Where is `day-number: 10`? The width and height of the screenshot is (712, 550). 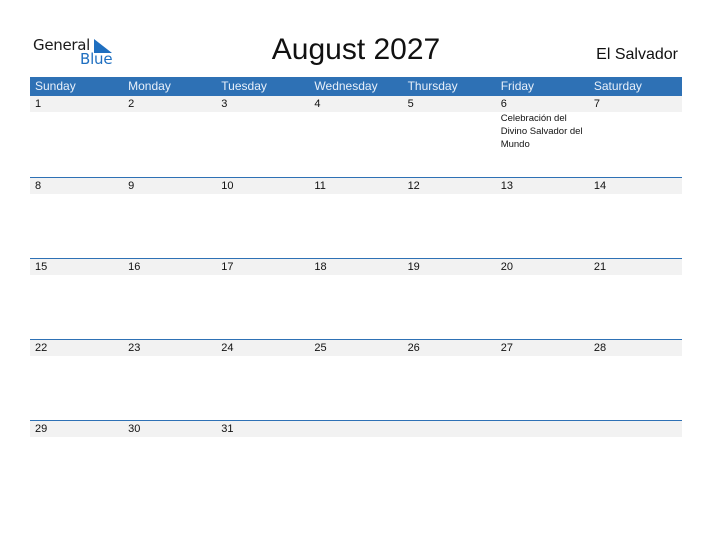
day-number: 10 is located at coordinates (227, 186).